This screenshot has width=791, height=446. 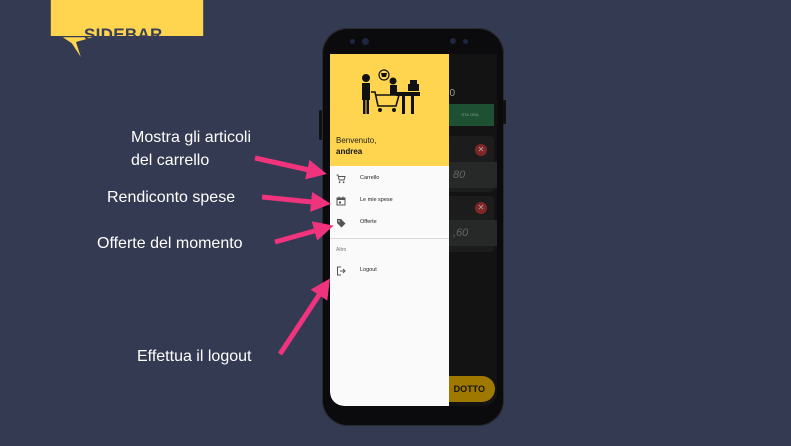 What do you see at coordinates (365, 41) in the screenshot?
I see `camera-icon` at bounding box center [365, 41].